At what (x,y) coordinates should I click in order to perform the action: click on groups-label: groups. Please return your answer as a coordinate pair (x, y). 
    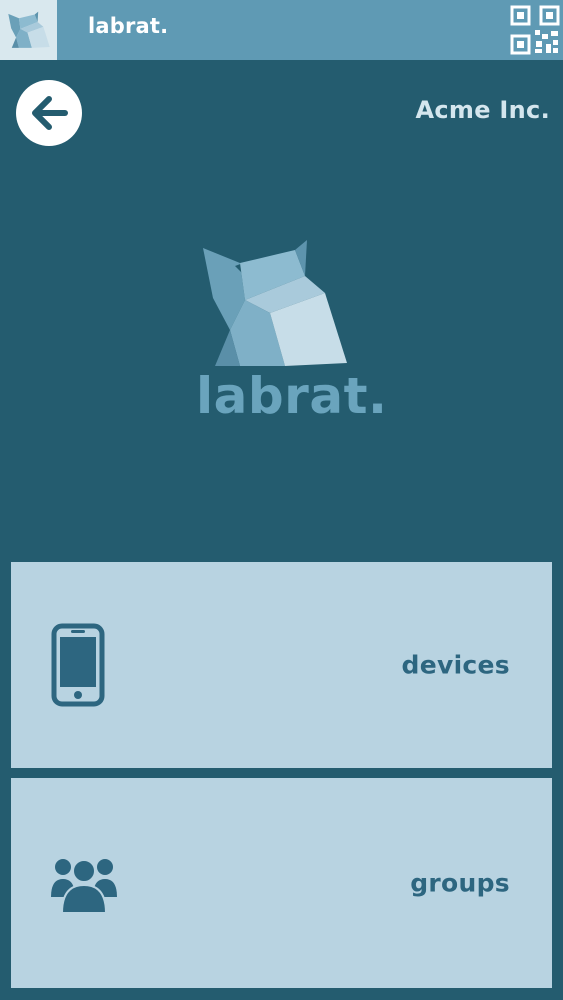
    Looking at the image, I should click on (460, 883).